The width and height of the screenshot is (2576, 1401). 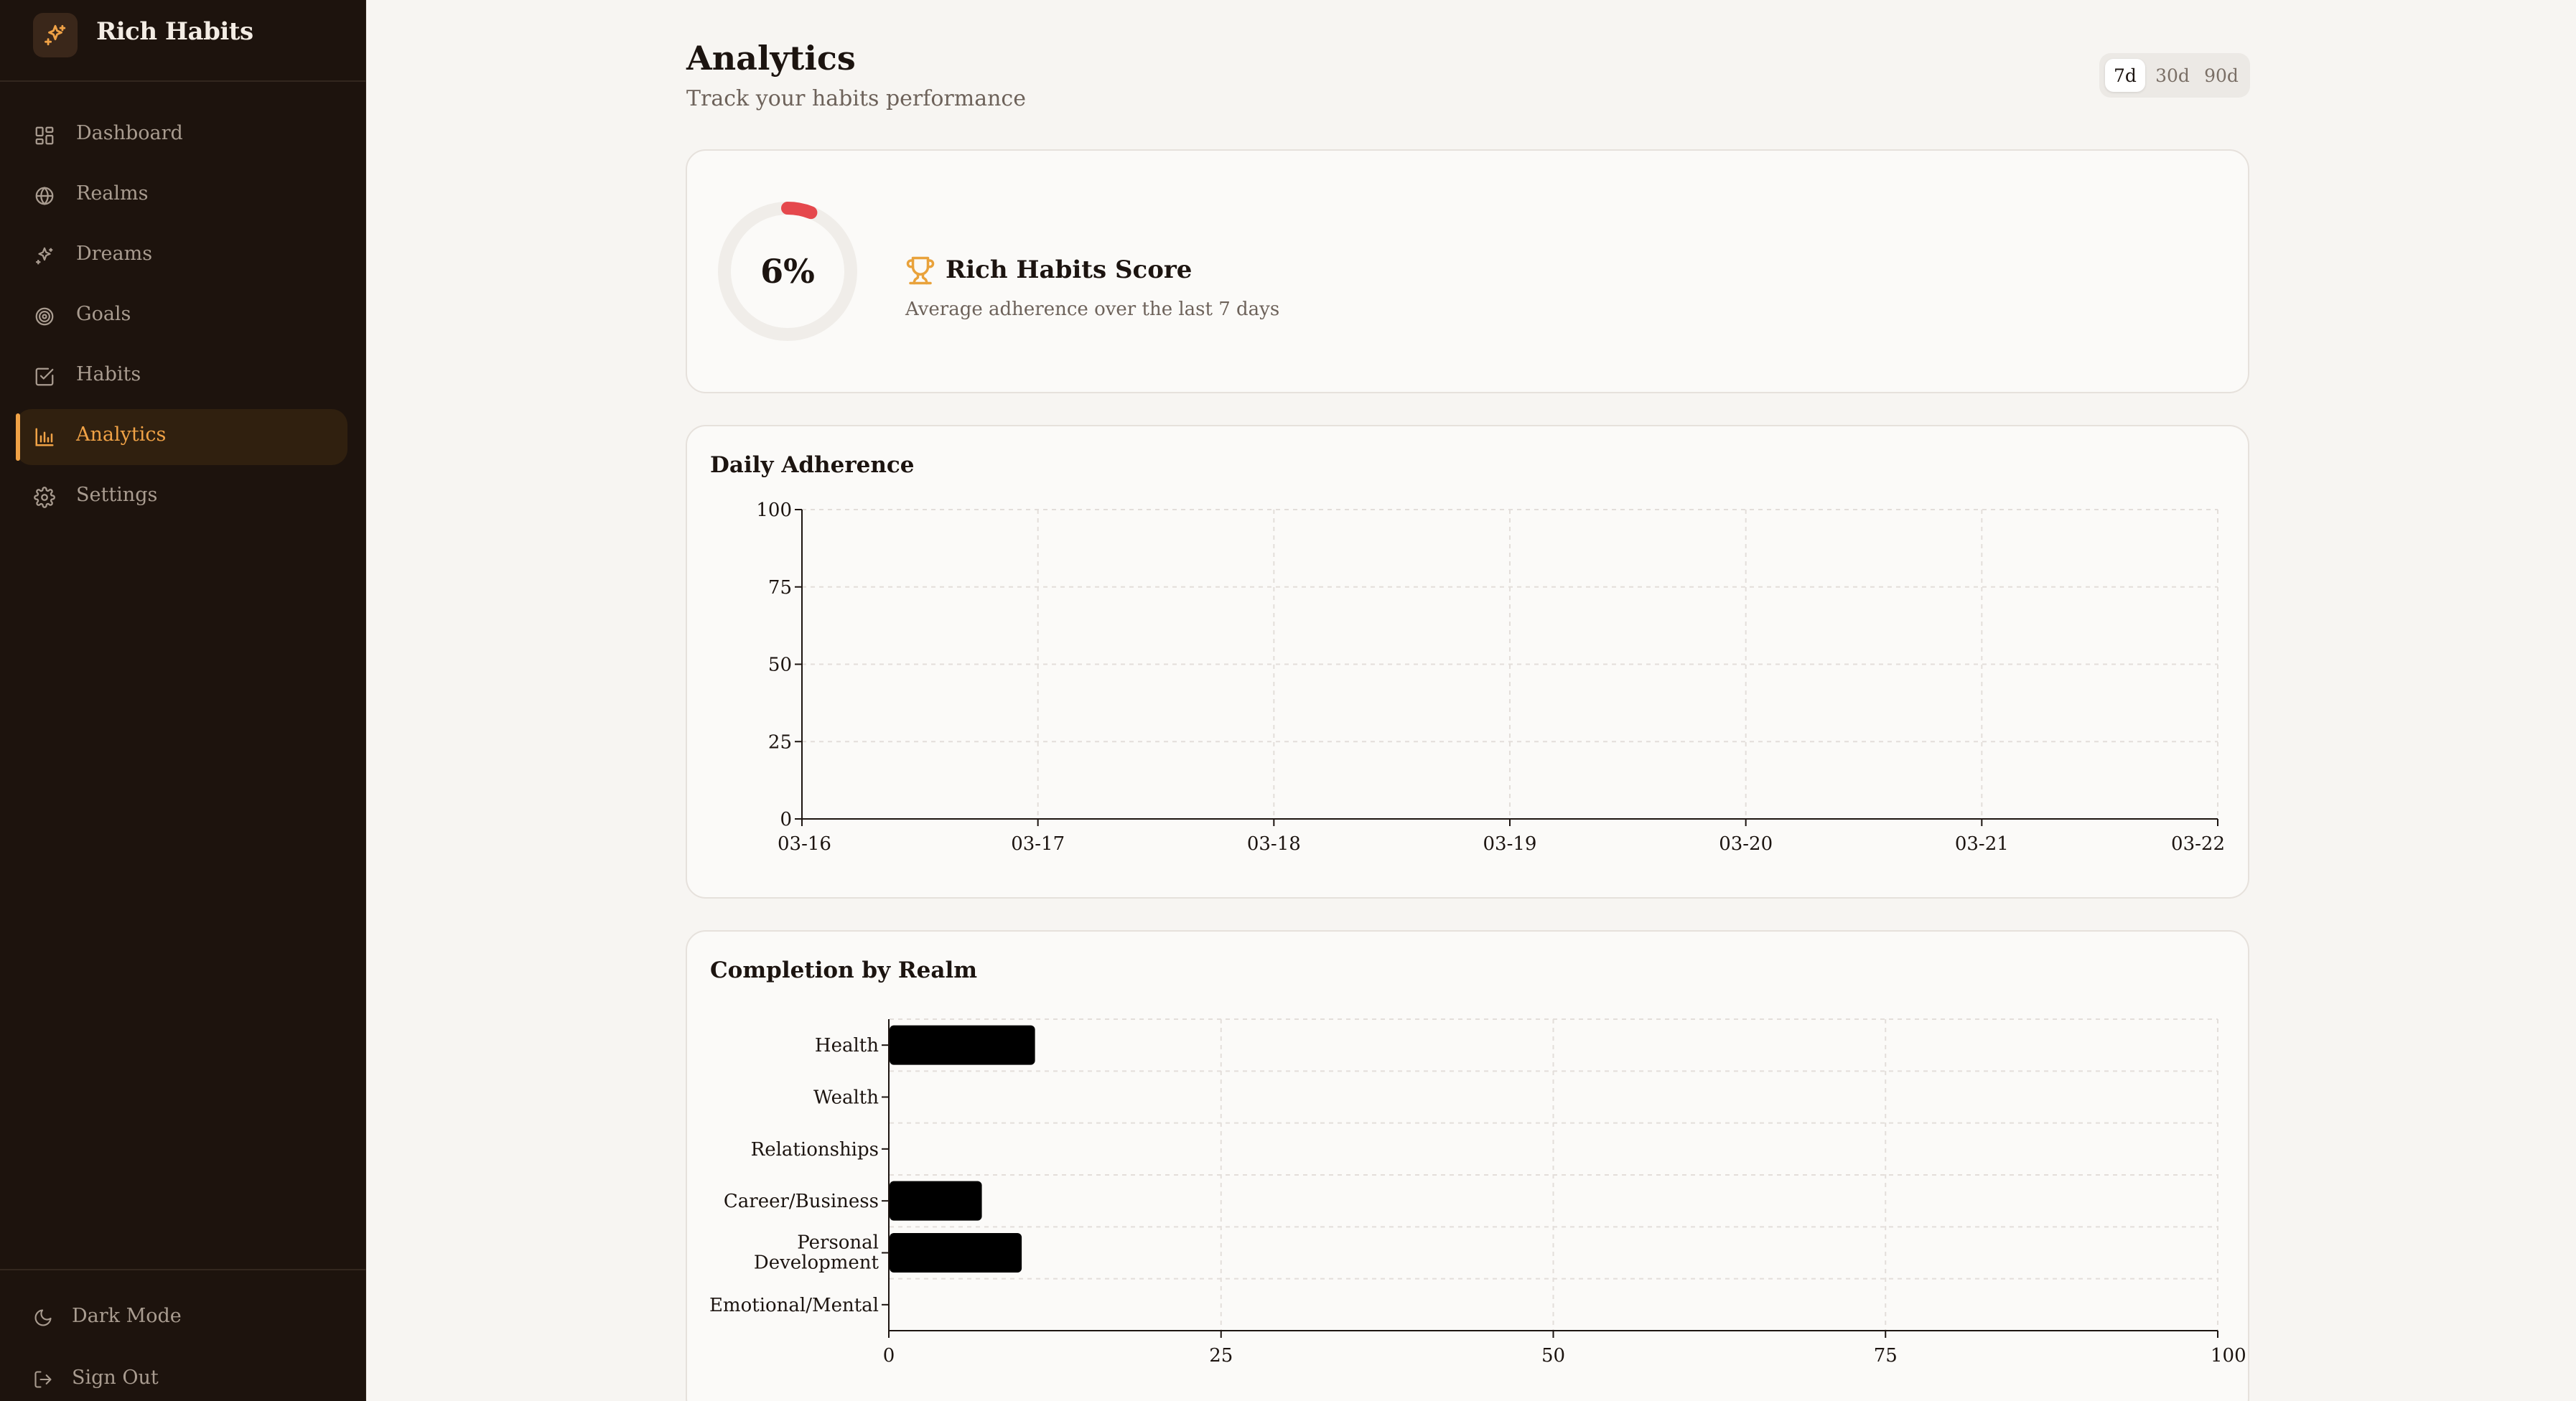 I want to click on globe-icon, so click(x=44, y=195).